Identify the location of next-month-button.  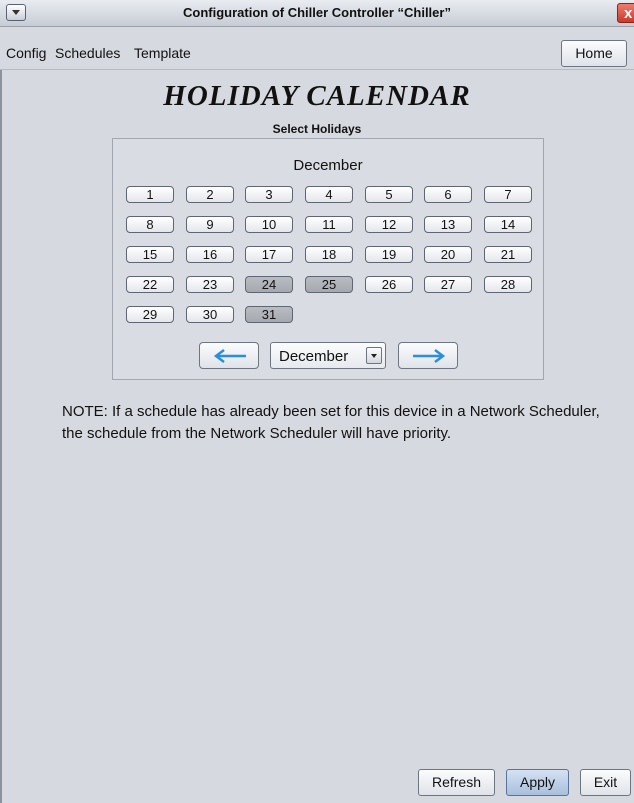
(428, 355).